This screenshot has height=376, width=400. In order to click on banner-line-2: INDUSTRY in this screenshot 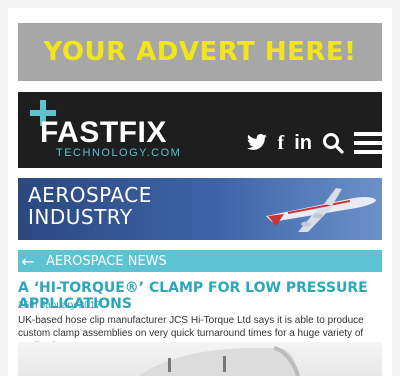, I will do `click(80, 217)`.